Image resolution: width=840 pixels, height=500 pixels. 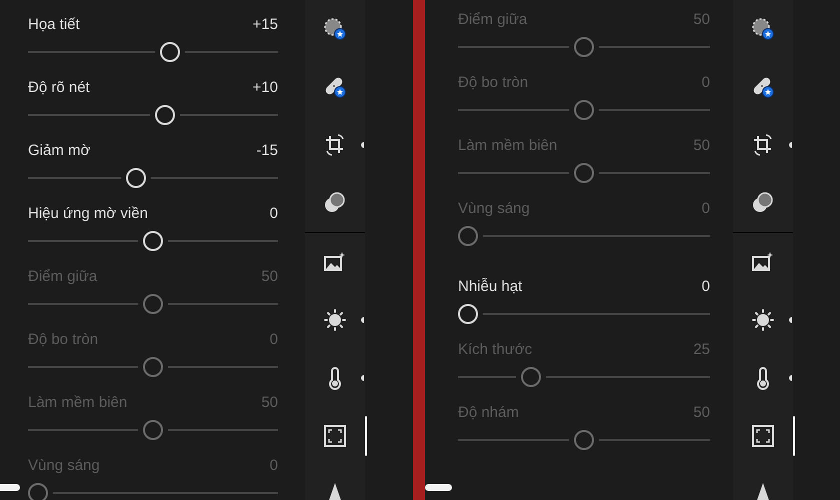 What do you see at coordinates (267, 151) in the screenshot?
I see `slider-value: -15` at bounding box center [267, 151].